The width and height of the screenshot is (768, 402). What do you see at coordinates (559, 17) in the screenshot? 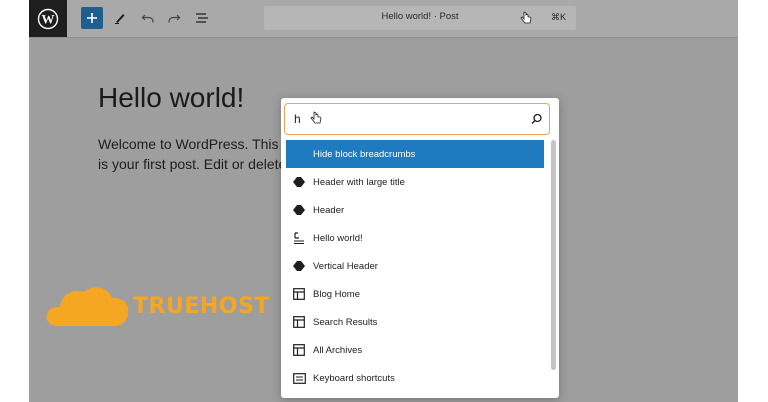
I see `shortcut-hint: ⌘K` at bounding box center [559, 17].